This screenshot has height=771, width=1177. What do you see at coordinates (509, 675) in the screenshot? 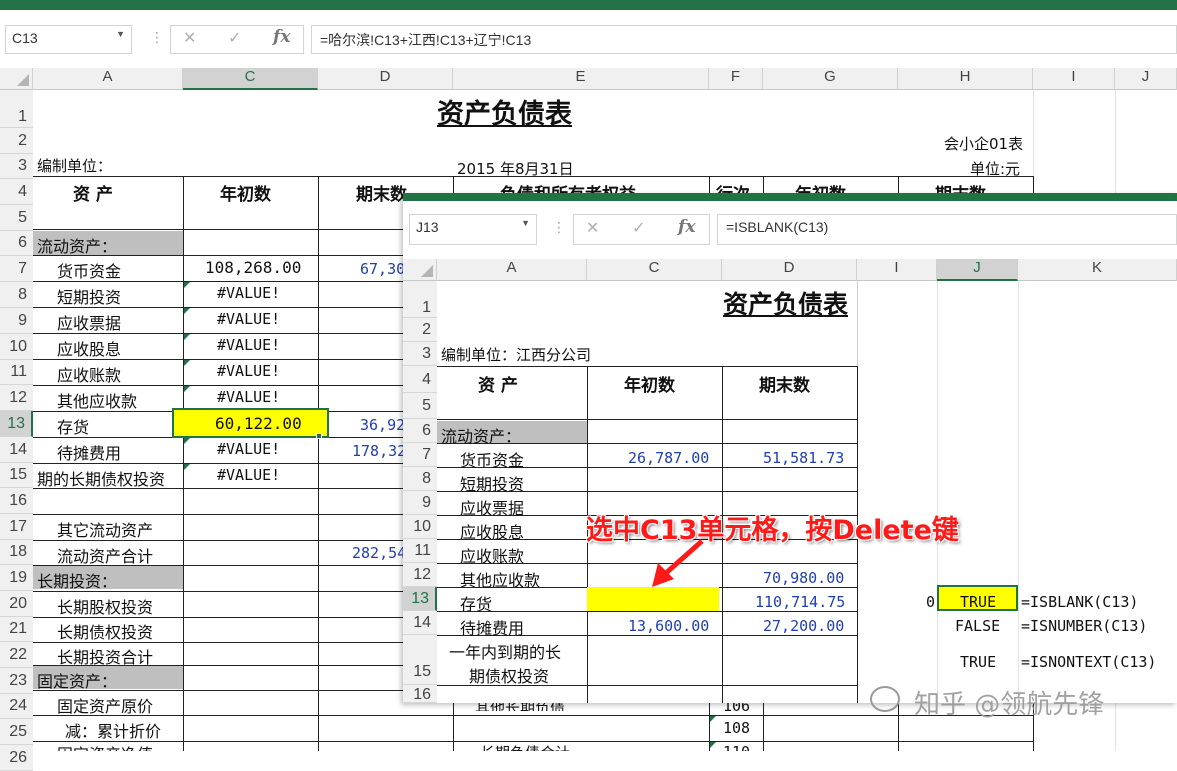
I see `overlay-cell-a15-line2: 期债权投资` at bounding box center [509, 675].